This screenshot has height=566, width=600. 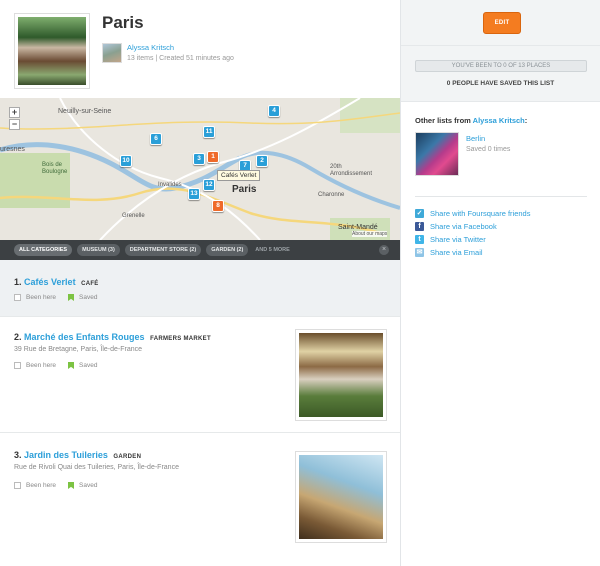 I want to click on share-foursquare-link: ✓ Share with Foursquare friends, so click(x=472, y=213).